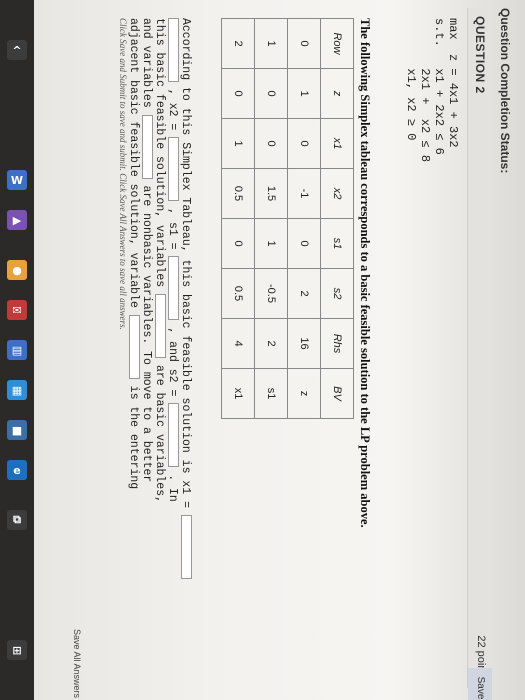  Describe the element at coordinates (17, 430) in the screenshot. I see `folder-icon: ■` at that location.